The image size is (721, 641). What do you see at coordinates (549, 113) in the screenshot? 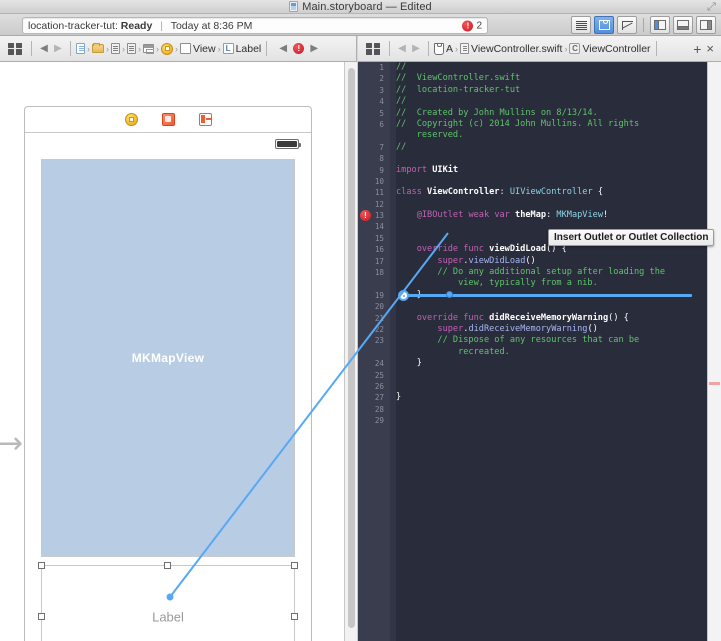
I see `code-line: // Created by John Mullins on 8/13/14.` at bounding box center [549, 113].